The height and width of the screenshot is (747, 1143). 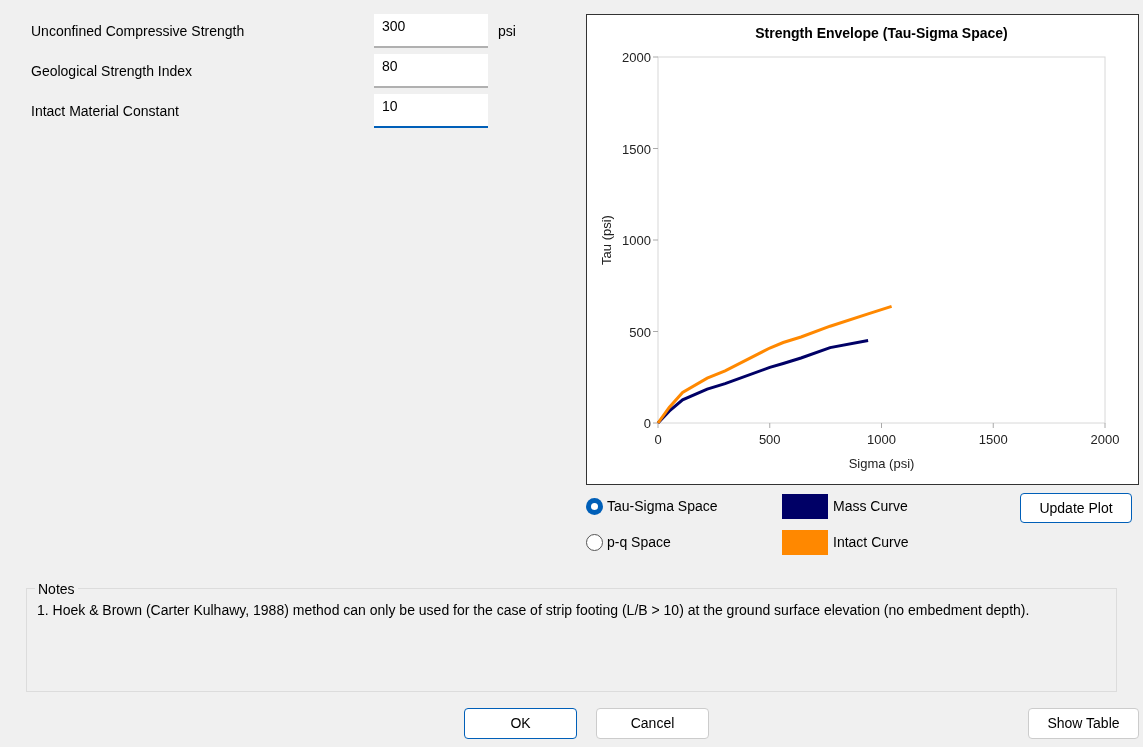 I want to click on y-tick-label: 2000, so click(x=636, y=57).